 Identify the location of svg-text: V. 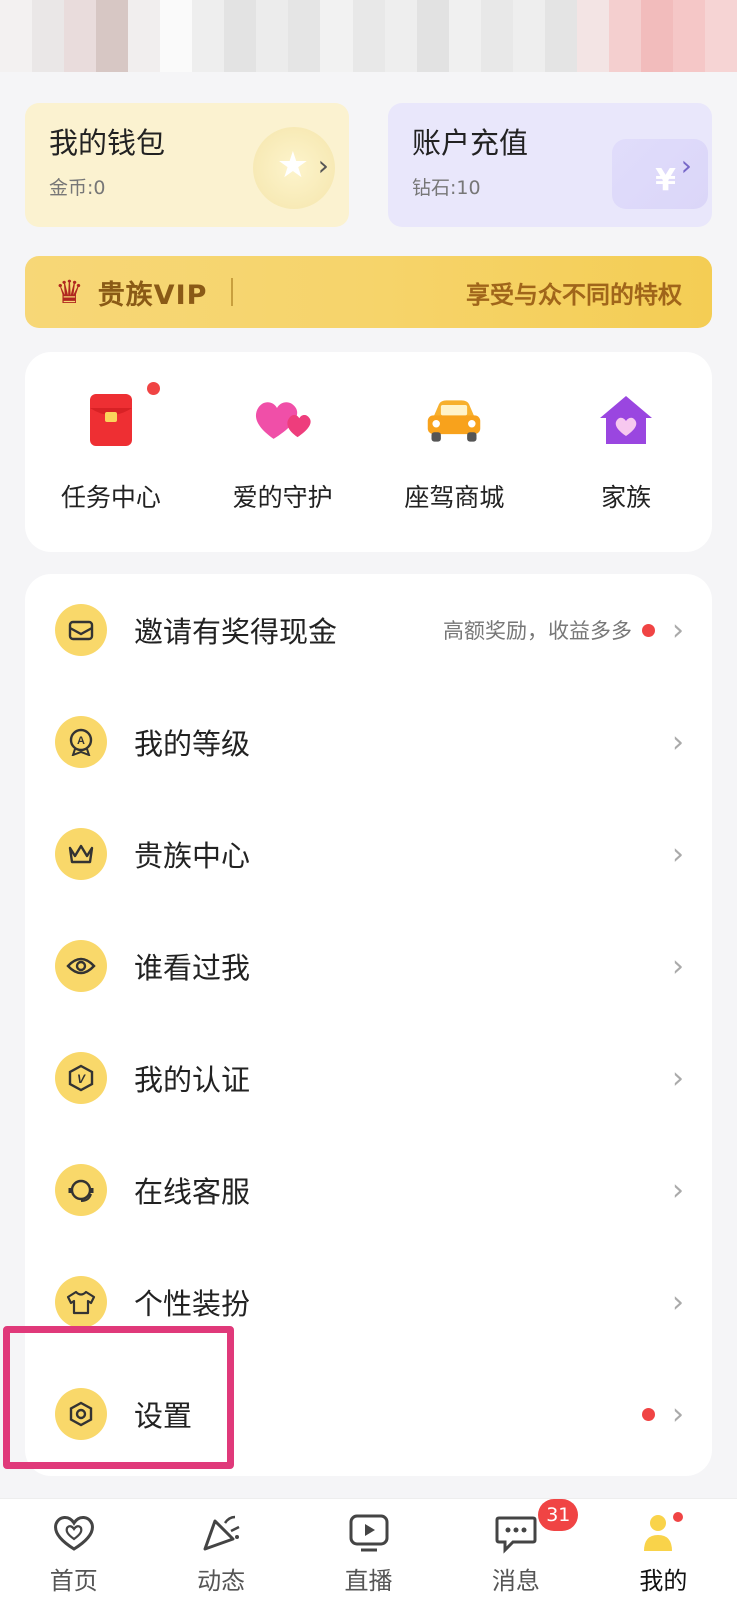
(81, 1079).